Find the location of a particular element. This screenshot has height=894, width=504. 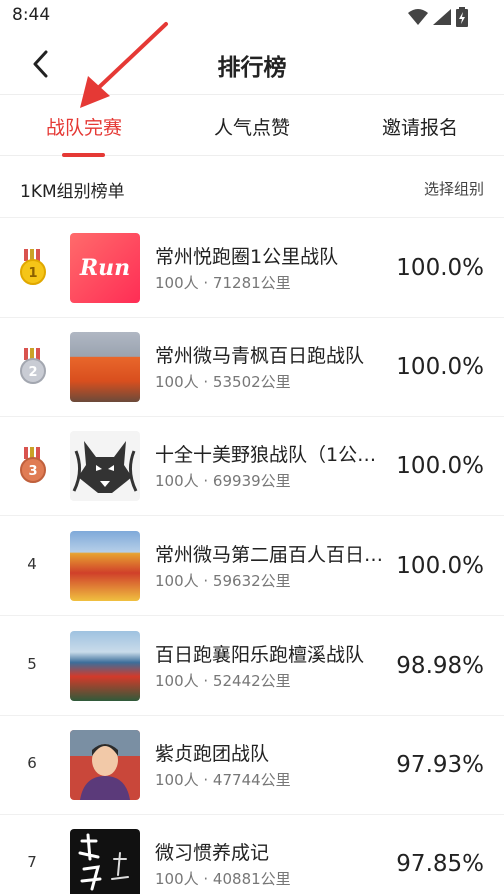

team-stats: 100人 · 69939公里 is located at coordinates (223, 481).